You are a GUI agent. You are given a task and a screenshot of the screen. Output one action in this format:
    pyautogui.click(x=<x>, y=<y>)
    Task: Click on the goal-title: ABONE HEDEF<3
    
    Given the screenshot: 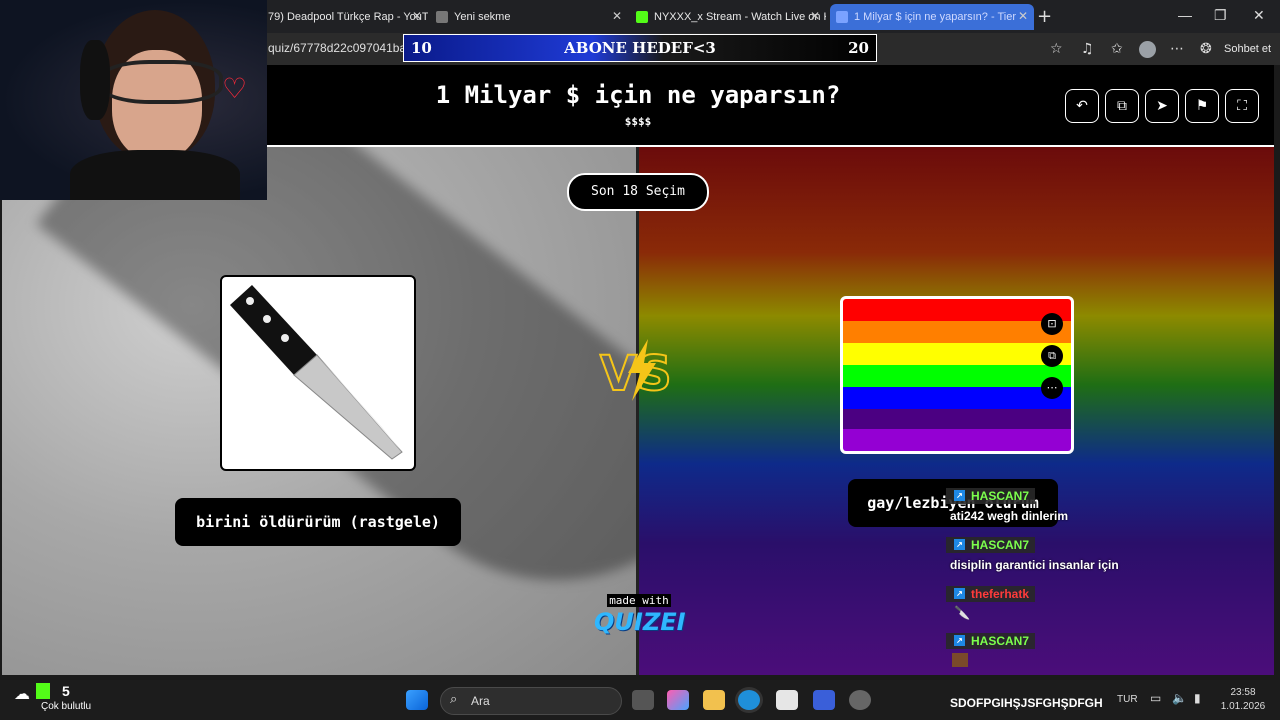 What is the action you would take?
    pyautogui.click(x=640, y=48)
    